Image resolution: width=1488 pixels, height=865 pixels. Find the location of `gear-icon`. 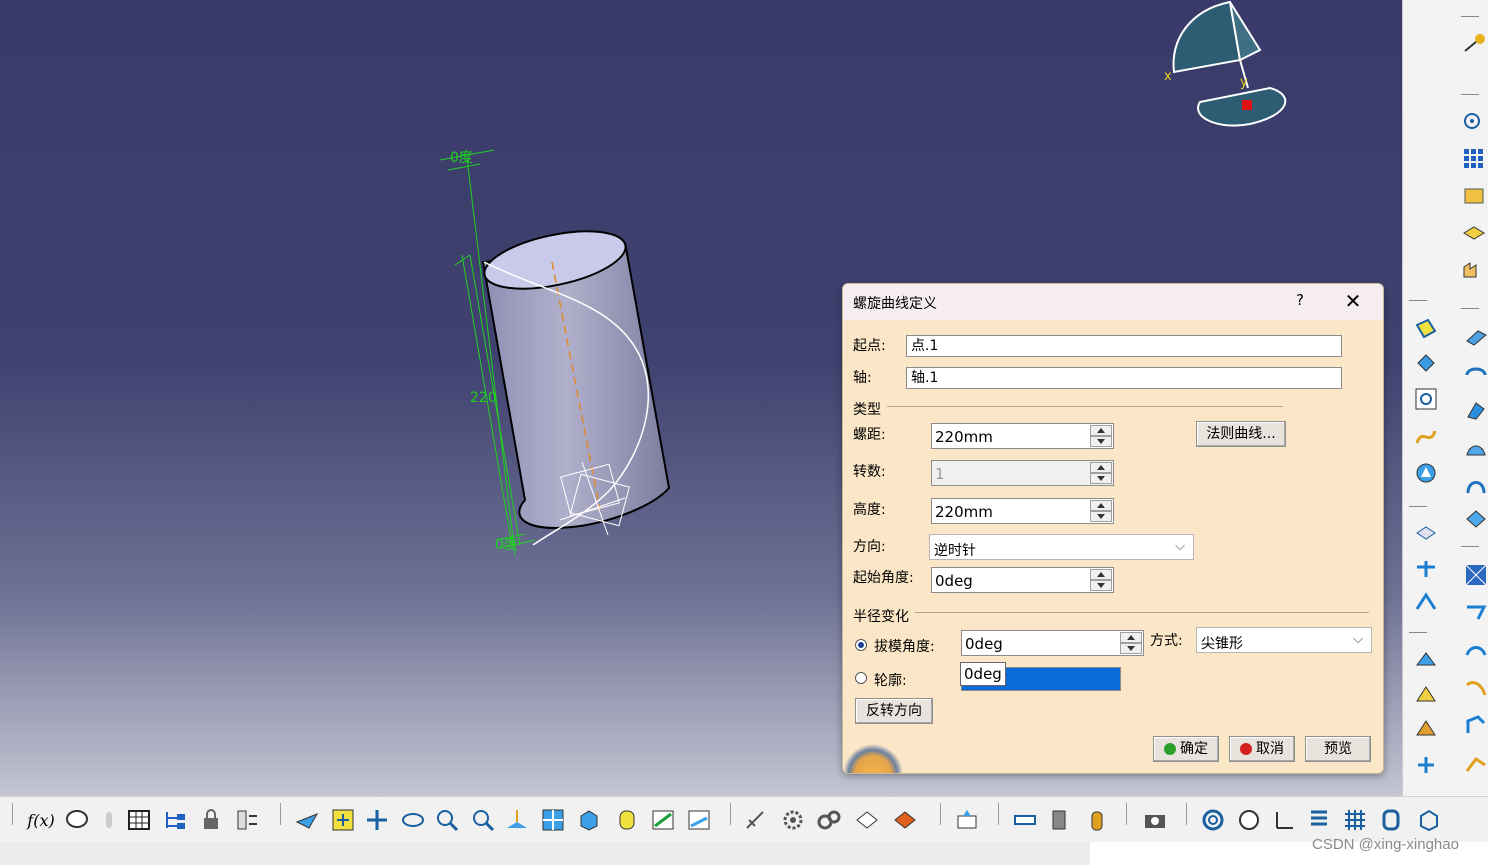

gear-icon is located at coordinates (793, 820).